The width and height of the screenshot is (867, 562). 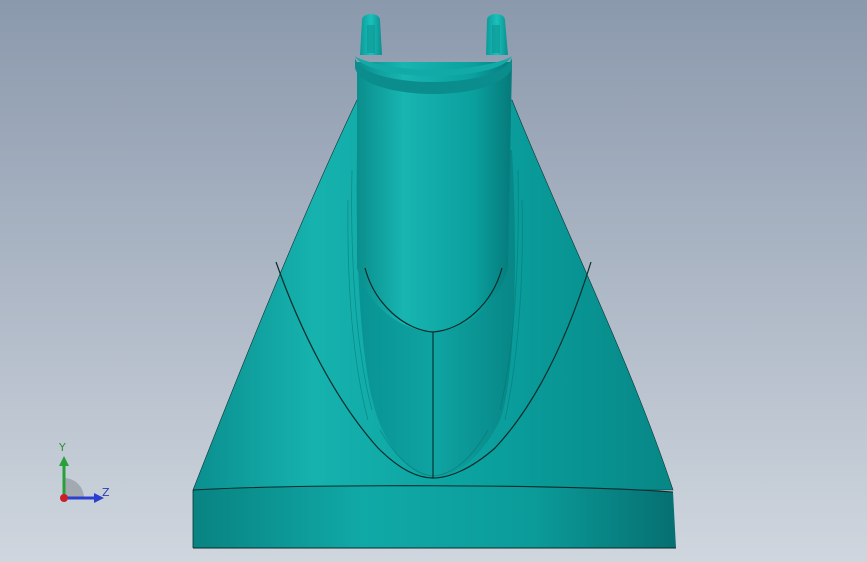 I want to click on tube-body, so click(x=434, y=197).